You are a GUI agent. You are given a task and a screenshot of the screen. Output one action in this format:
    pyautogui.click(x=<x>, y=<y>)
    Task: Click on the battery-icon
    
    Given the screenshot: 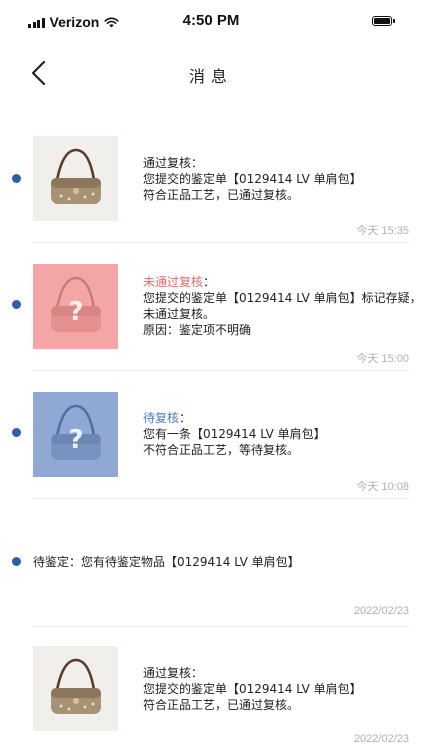 What is the action you would take?
    pyautogui.click(x=383, y=21)
    